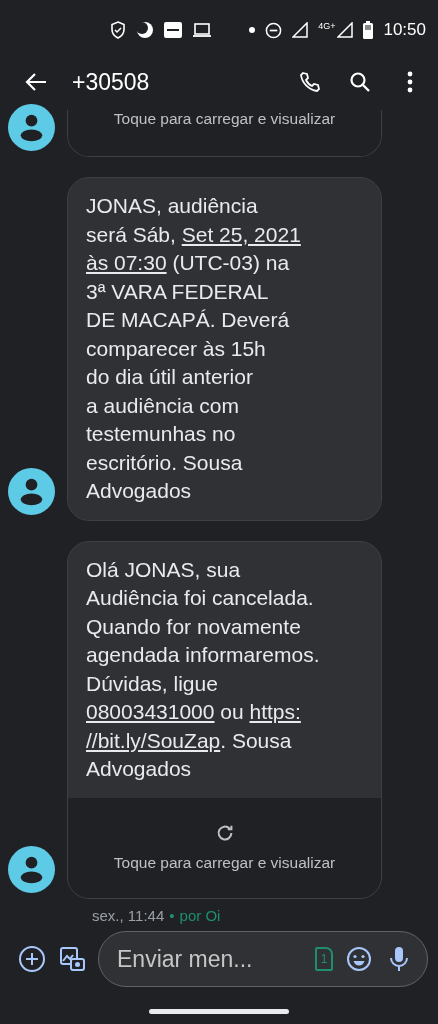  Describe the element at coordinates (72, 959) in the screenshot. I see `gallery-button` at that location.